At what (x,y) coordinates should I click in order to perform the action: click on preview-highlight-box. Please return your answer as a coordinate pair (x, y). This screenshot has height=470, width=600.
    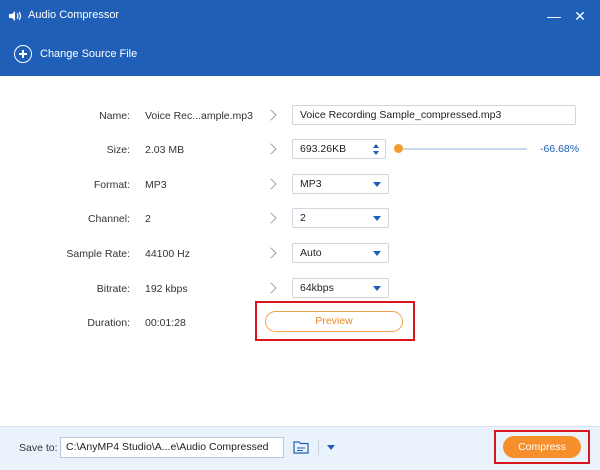
    Looking at the image, I should click on (335, 321).